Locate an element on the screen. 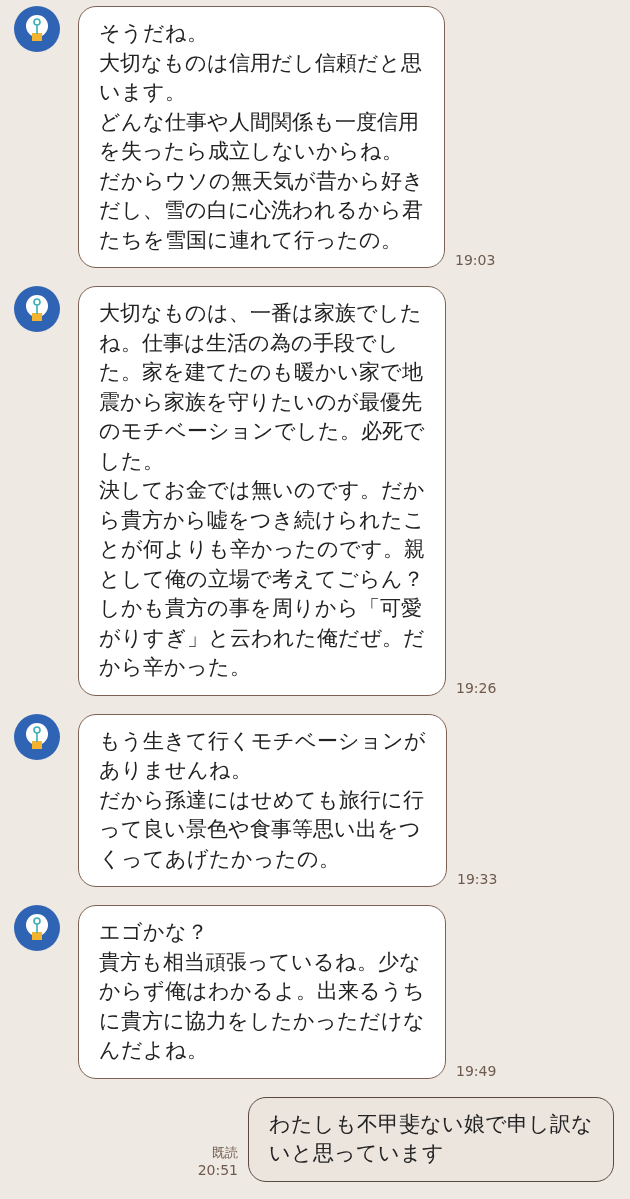 The image size is (630, 1199). message-text: もう生きて行くモチベーションが ありませんね。 だから孫達にはせめても旅行に行 って良い景色や食事等思い出をつ くってあげたかったの。 is located at coordinates (262, 800).